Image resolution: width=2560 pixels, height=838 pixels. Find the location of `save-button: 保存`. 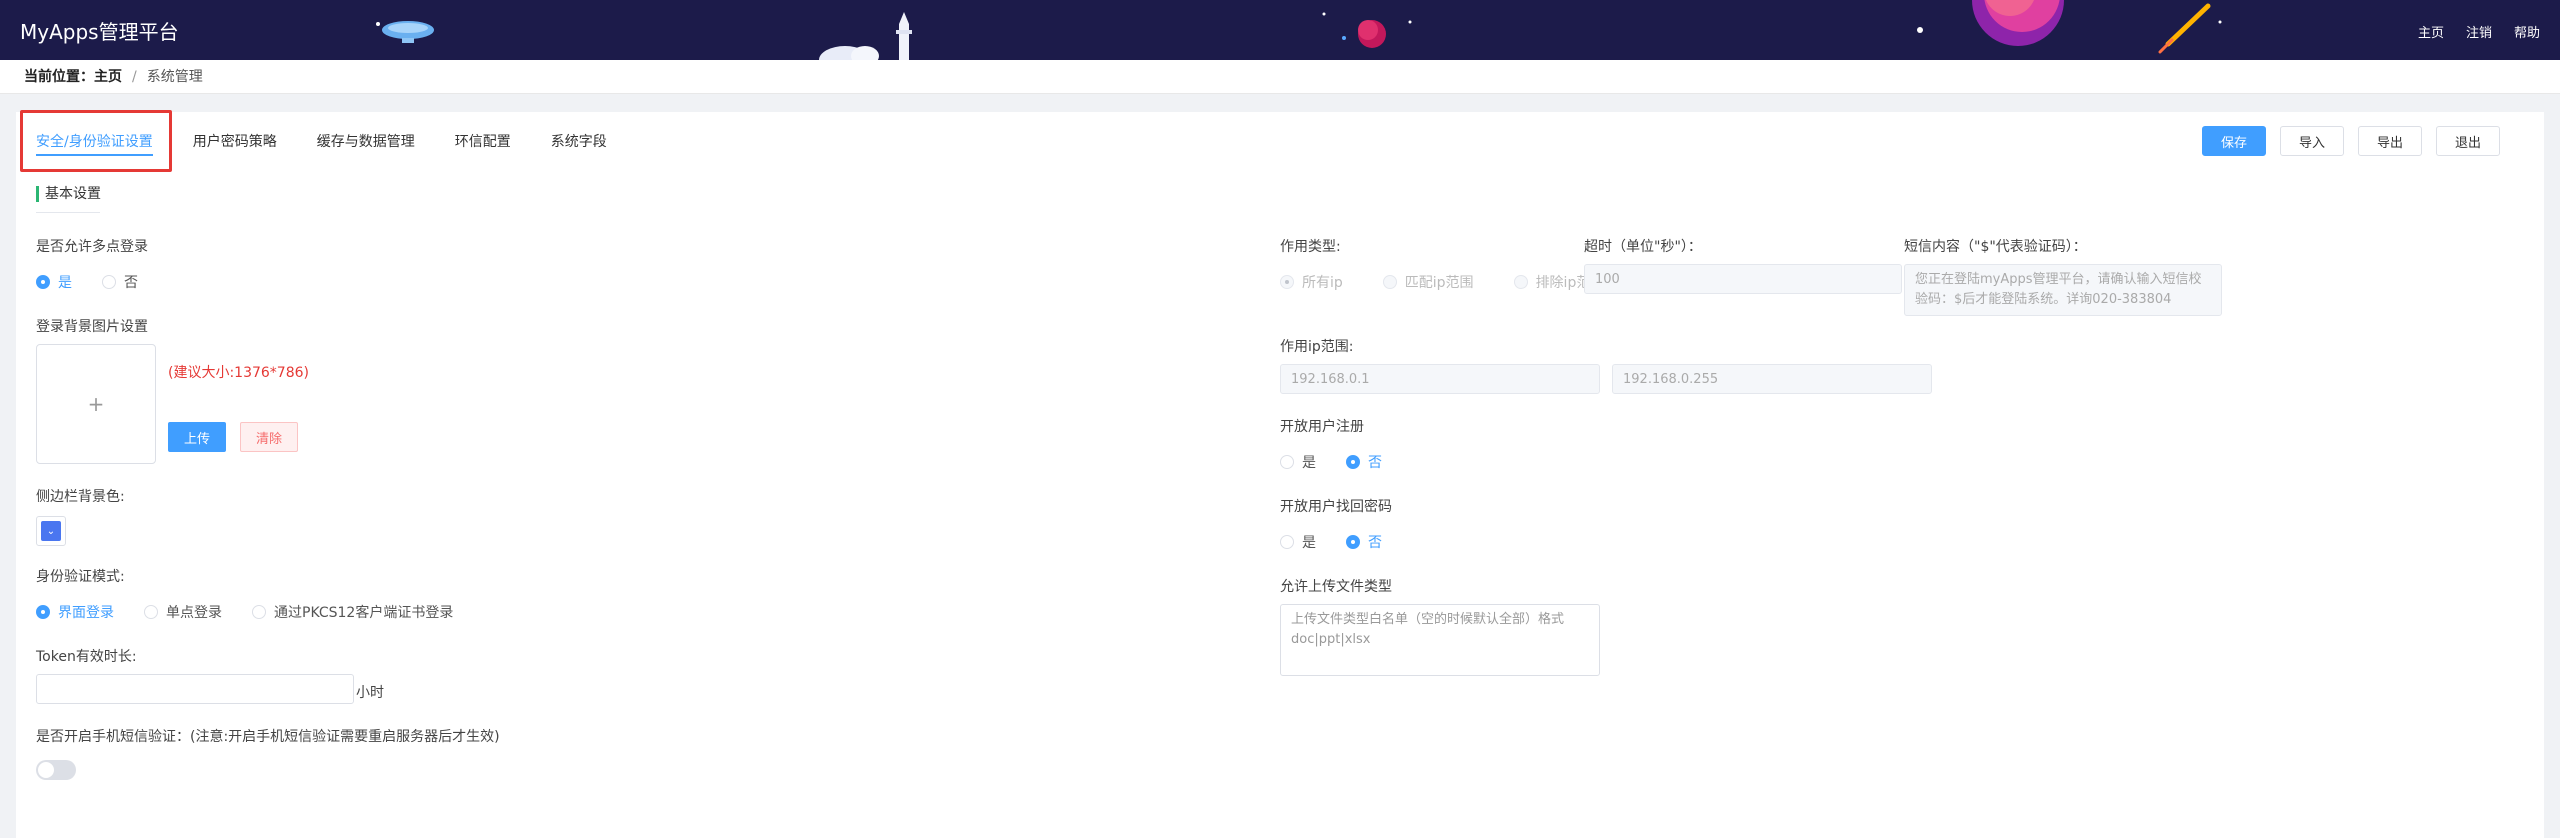

save-button: 保存 is located at coordinates (2233, 141).